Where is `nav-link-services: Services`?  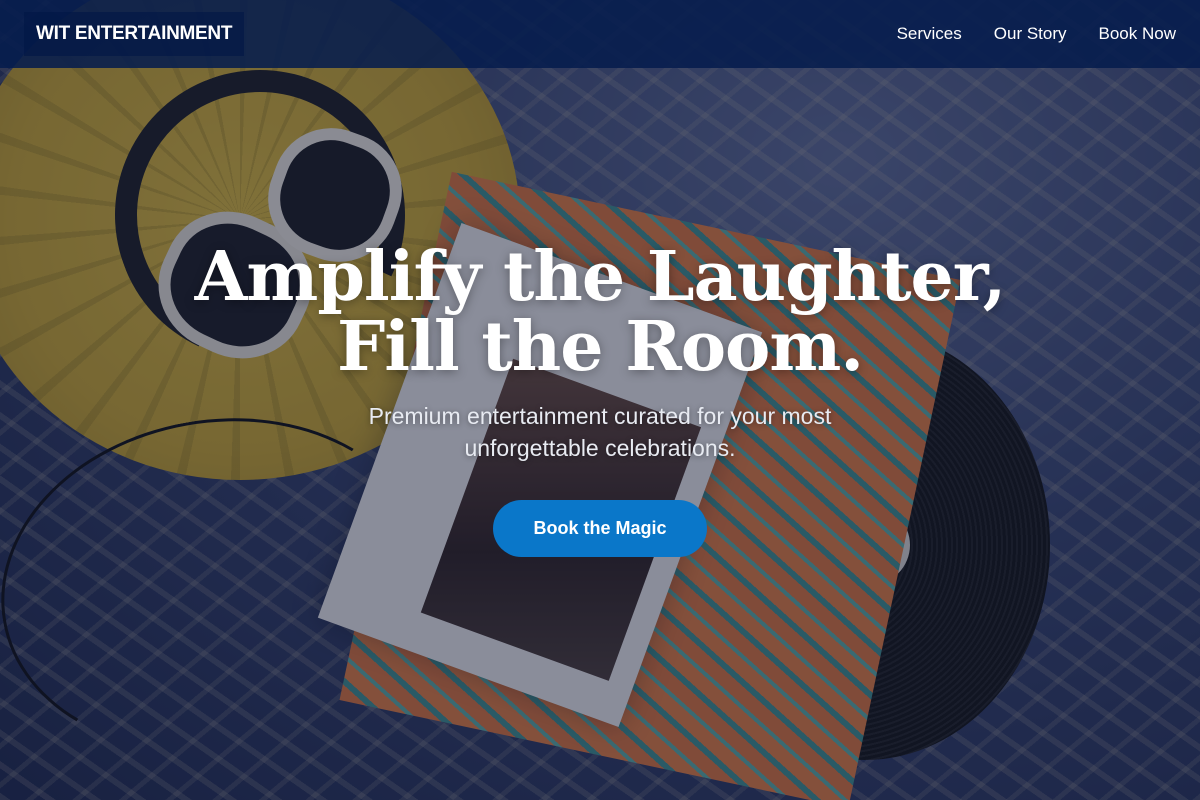
nav-link-services: Services is located at coordinates (929, 34).